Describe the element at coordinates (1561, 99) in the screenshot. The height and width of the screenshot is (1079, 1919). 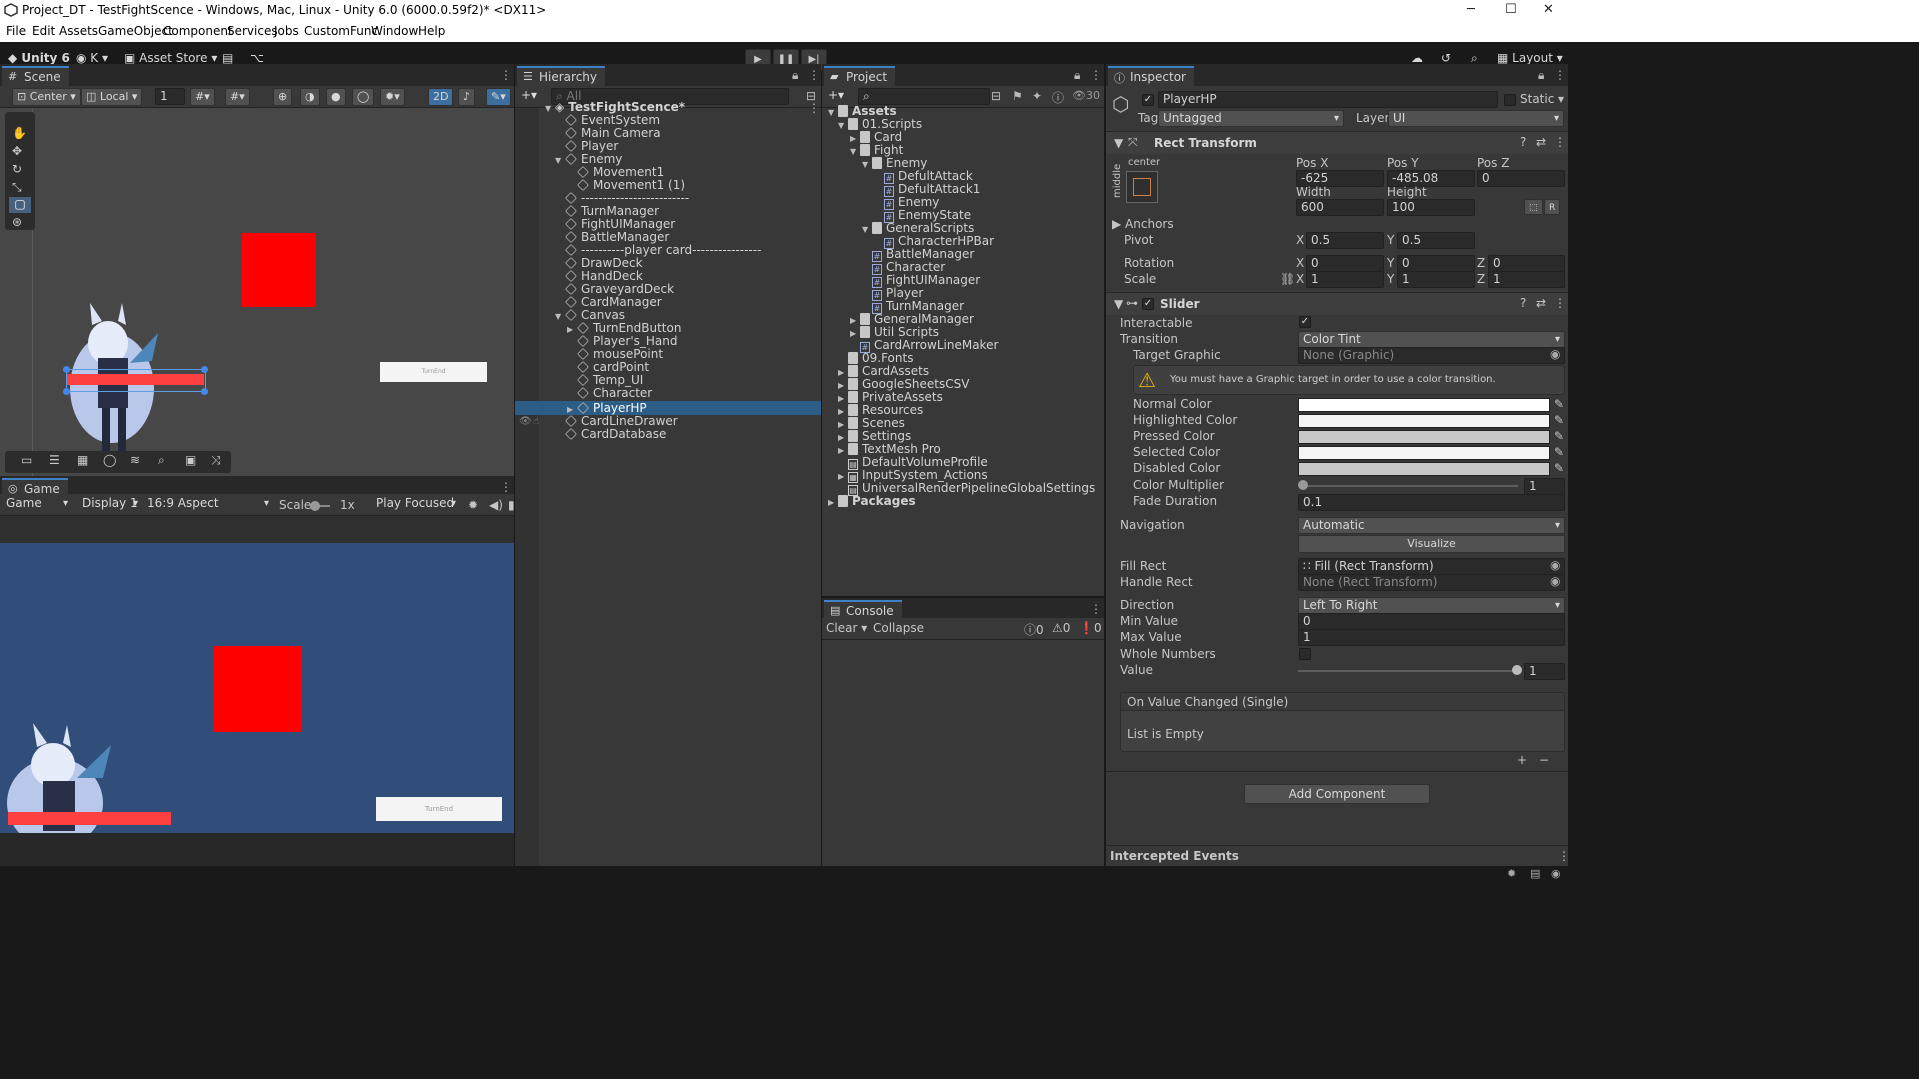
I see `static-dropdown-icon: ▾` at that location.